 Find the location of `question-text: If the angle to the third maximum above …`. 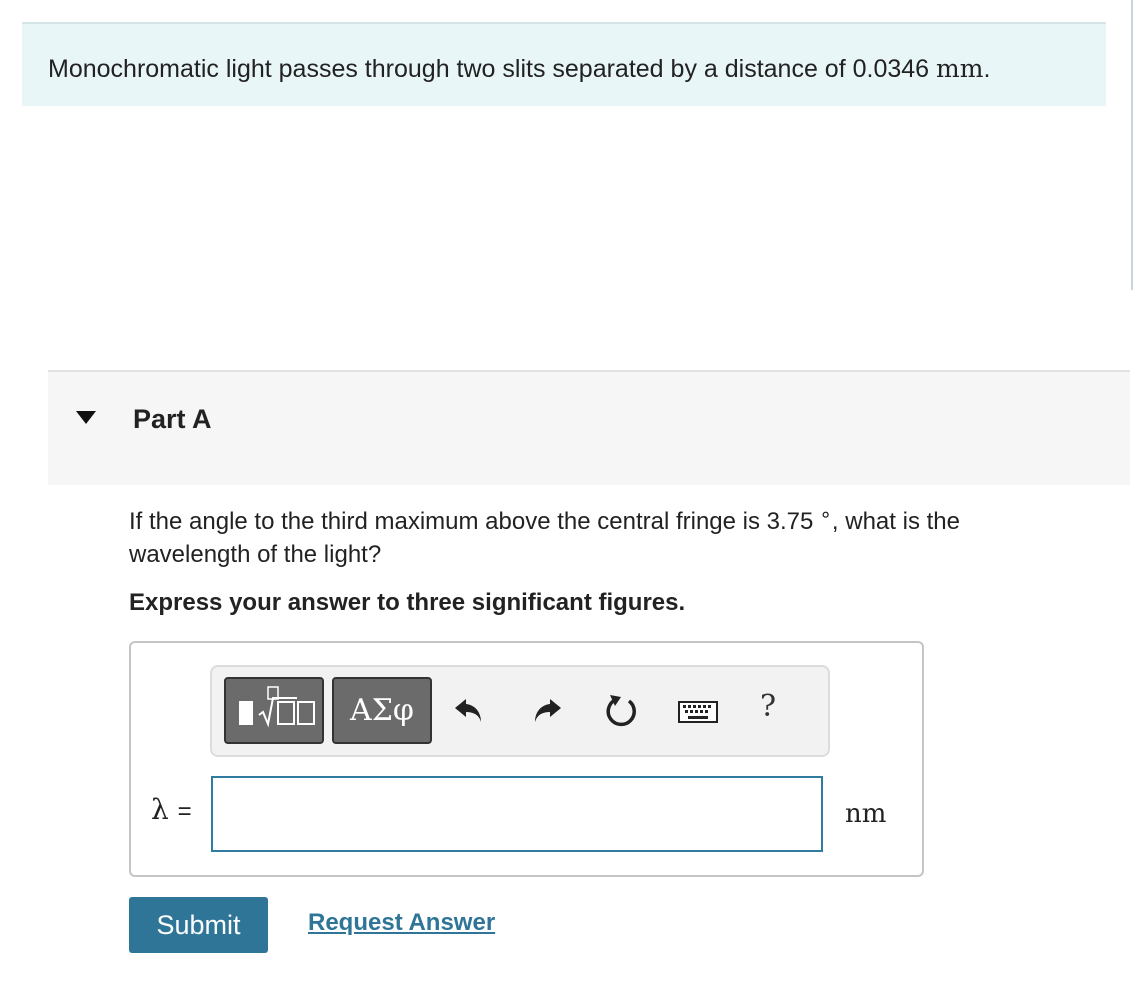

question-text: If the angle to the third maximum above … is located at coordinates (544, 536).